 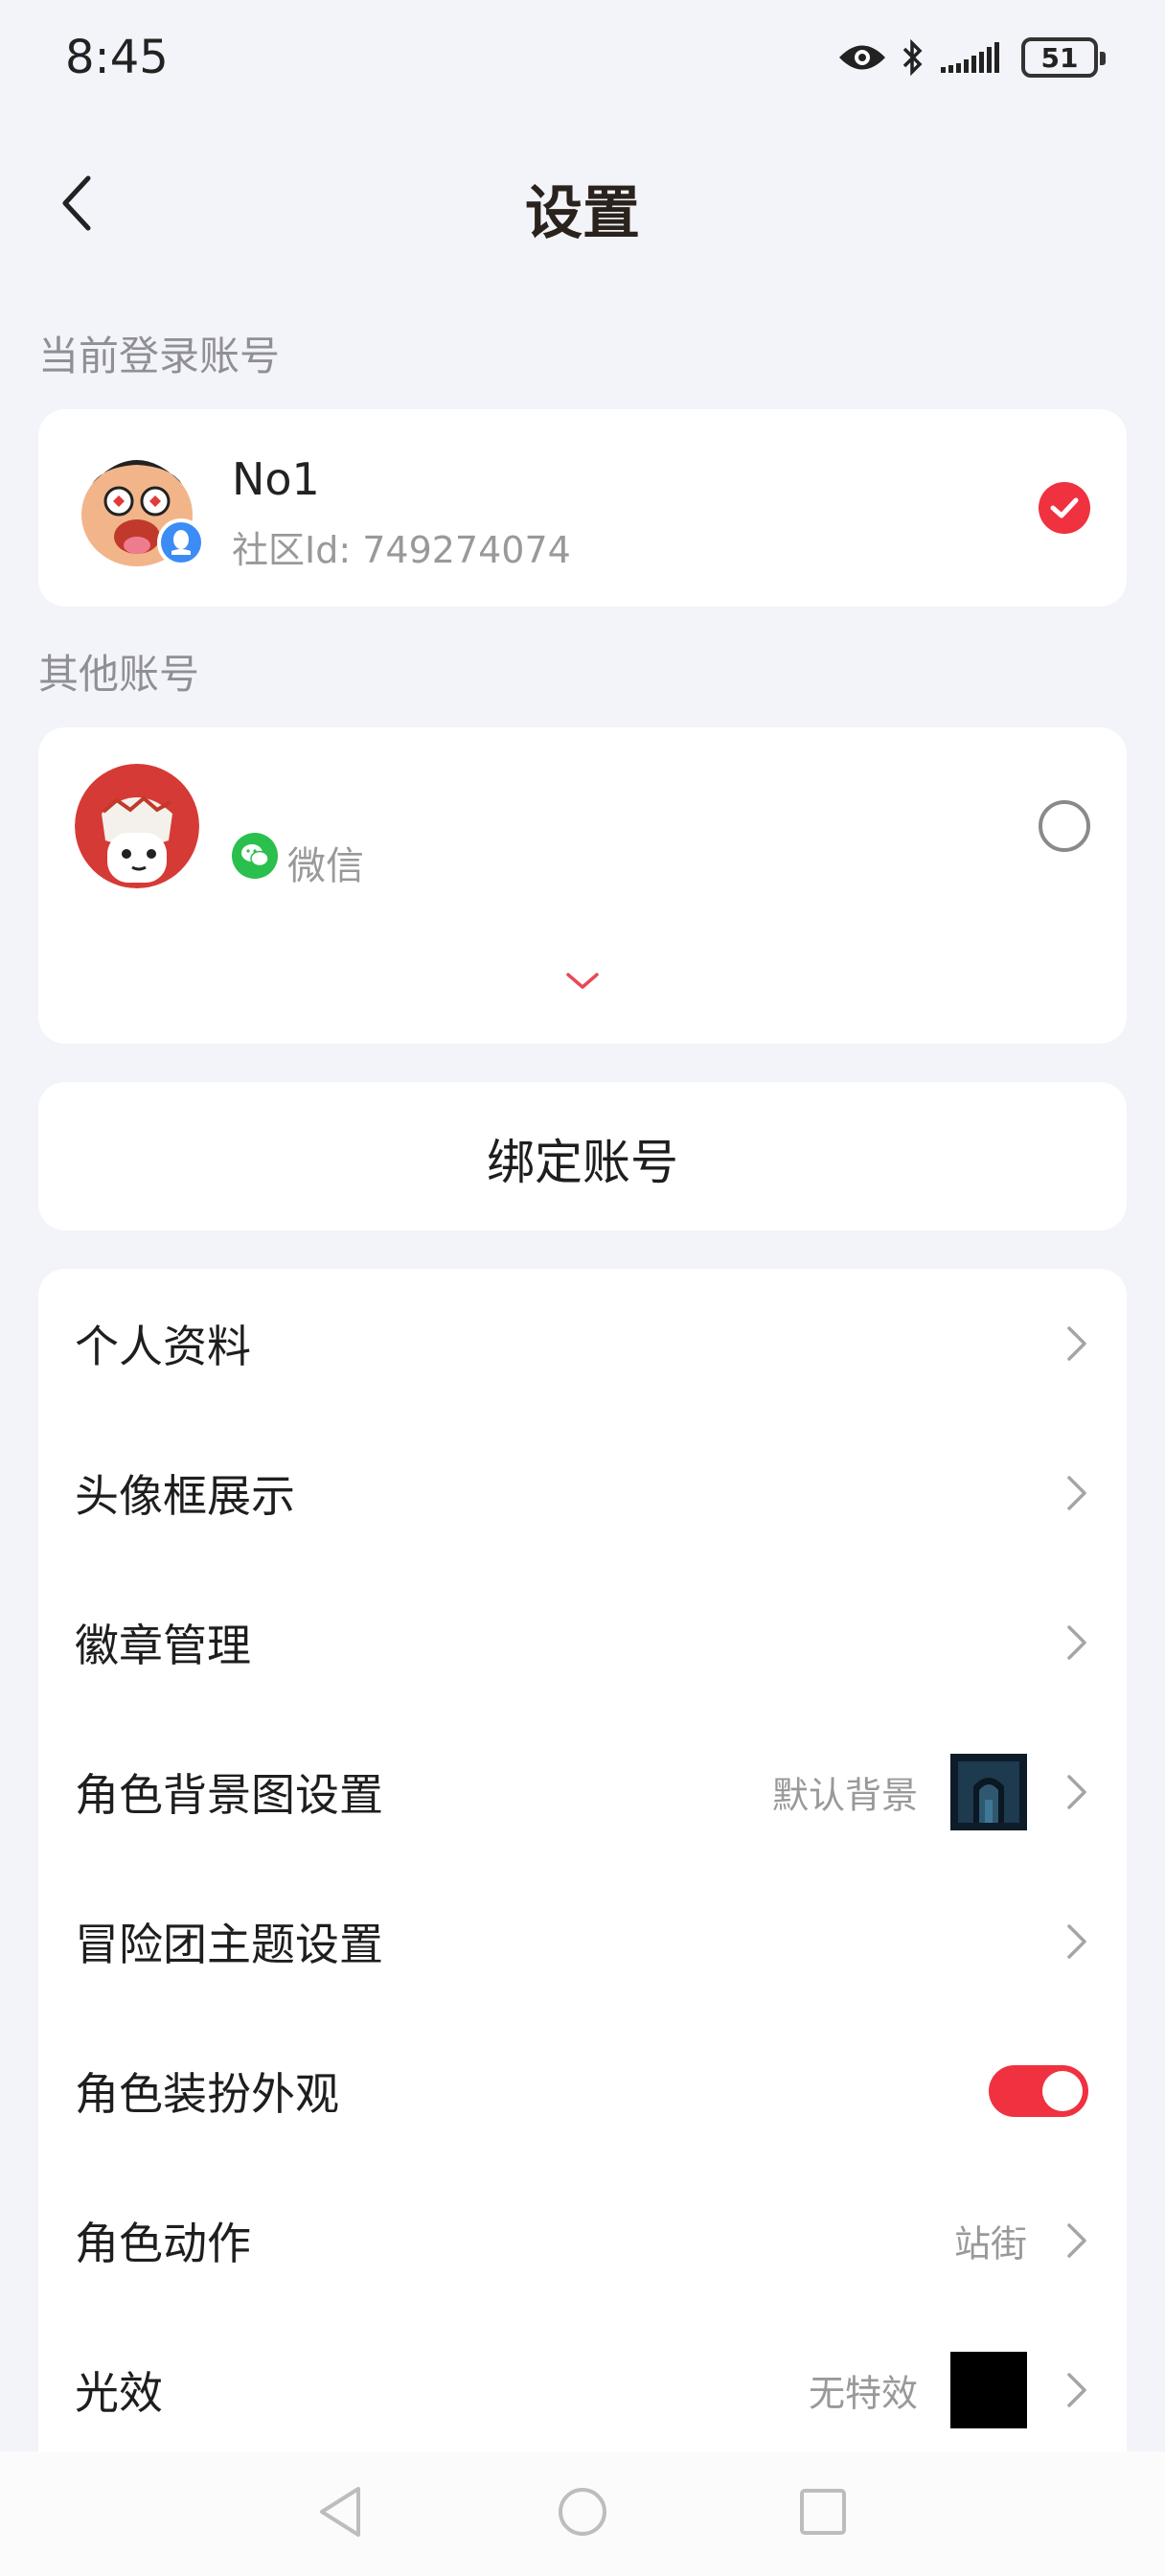 What do you see at coordinates (863, 2393) in the screenshot?
I see `menu-item-value: 无特效` at bounding box center [863, 2393].